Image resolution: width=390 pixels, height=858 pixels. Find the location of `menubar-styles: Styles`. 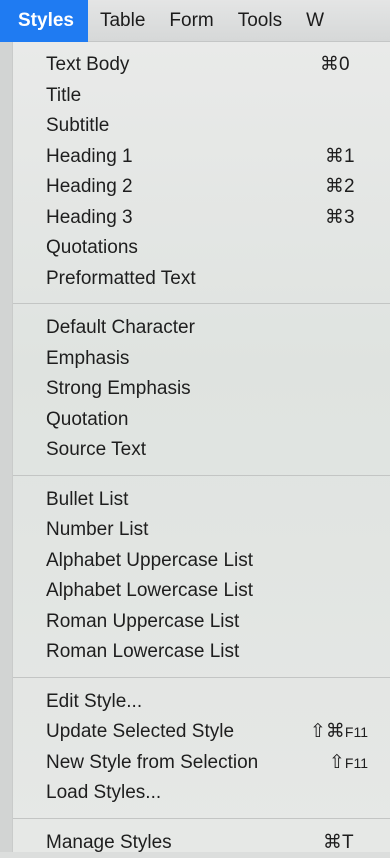

menubar-styles: Styles is located at coordinates (44, 21).